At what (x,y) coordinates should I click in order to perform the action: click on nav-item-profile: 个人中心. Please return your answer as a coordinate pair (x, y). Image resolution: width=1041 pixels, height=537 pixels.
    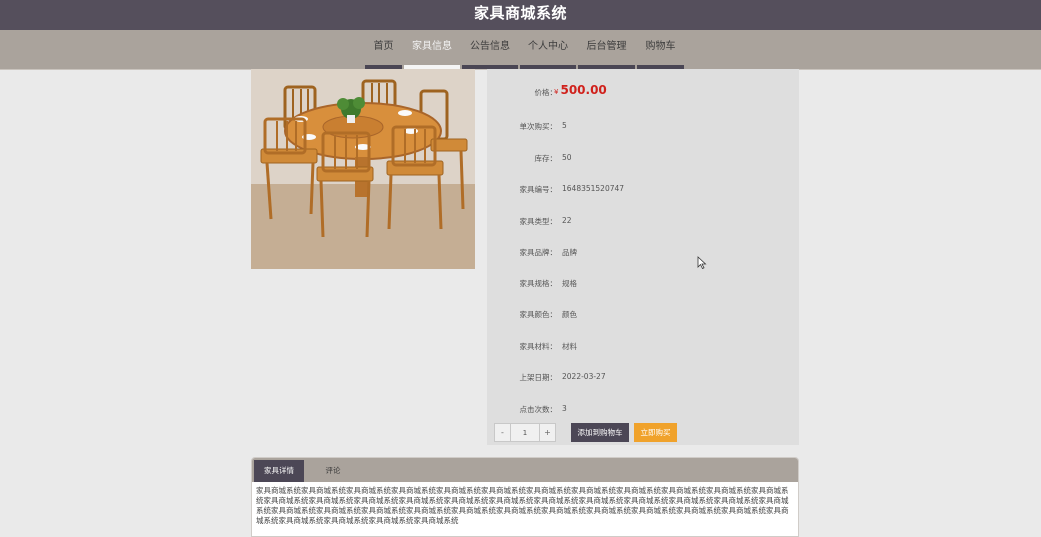
    Looking at the image, I should click on (548, 49).